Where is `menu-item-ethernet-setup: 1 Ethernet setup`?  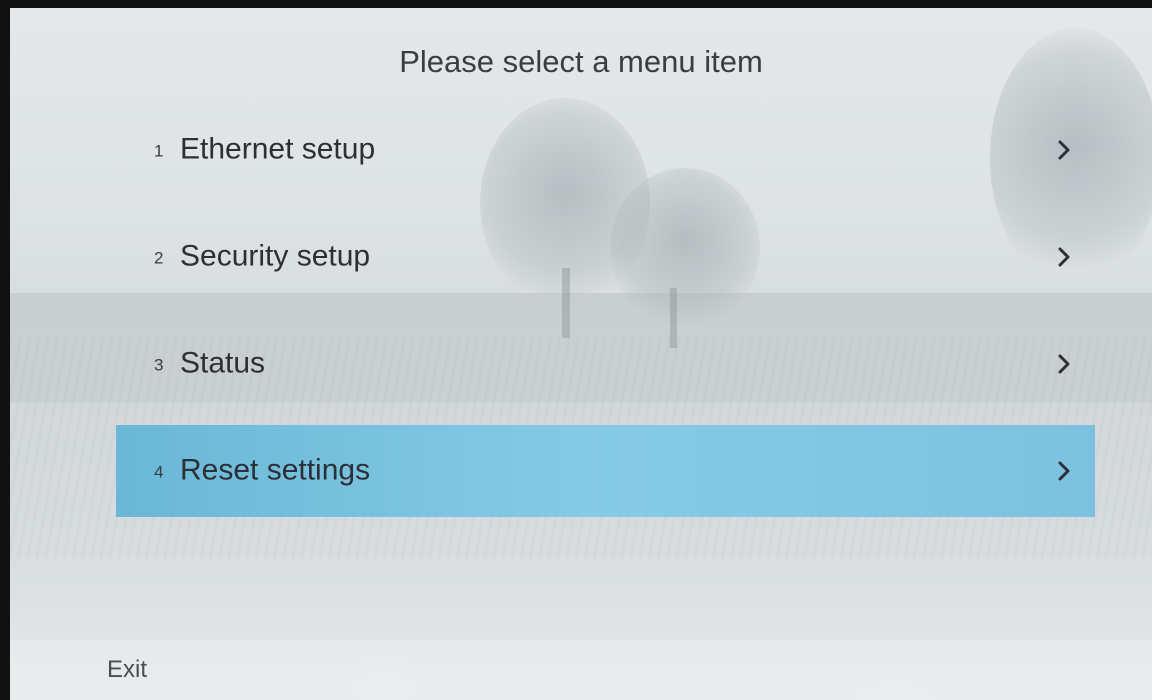 menu-item-ethernet-setup: 1 Ethernet setup is located at coordinates (605, 150).